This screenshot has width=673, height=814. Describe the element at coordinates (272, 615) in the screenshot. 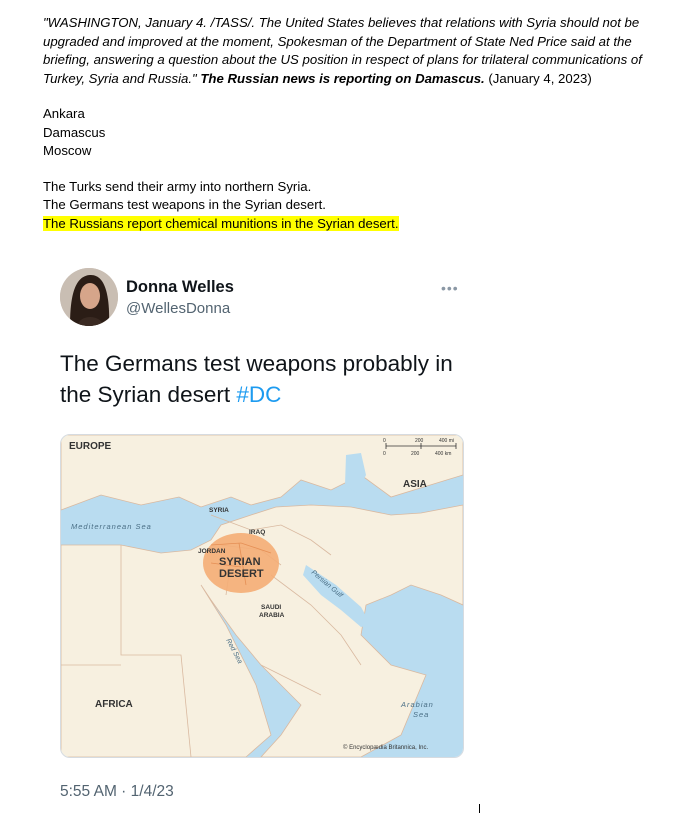

I see `label-arabia: ARABIA` at that location.